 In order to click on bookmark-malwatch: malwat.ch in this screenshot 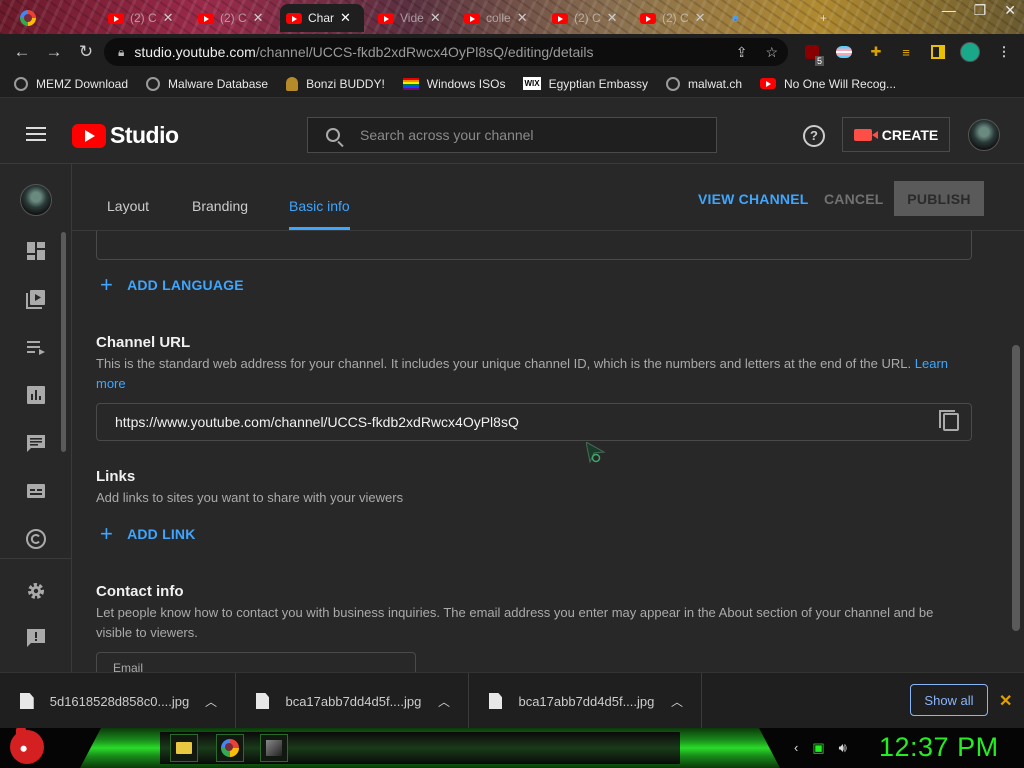, I will do `click(704, 83)`.